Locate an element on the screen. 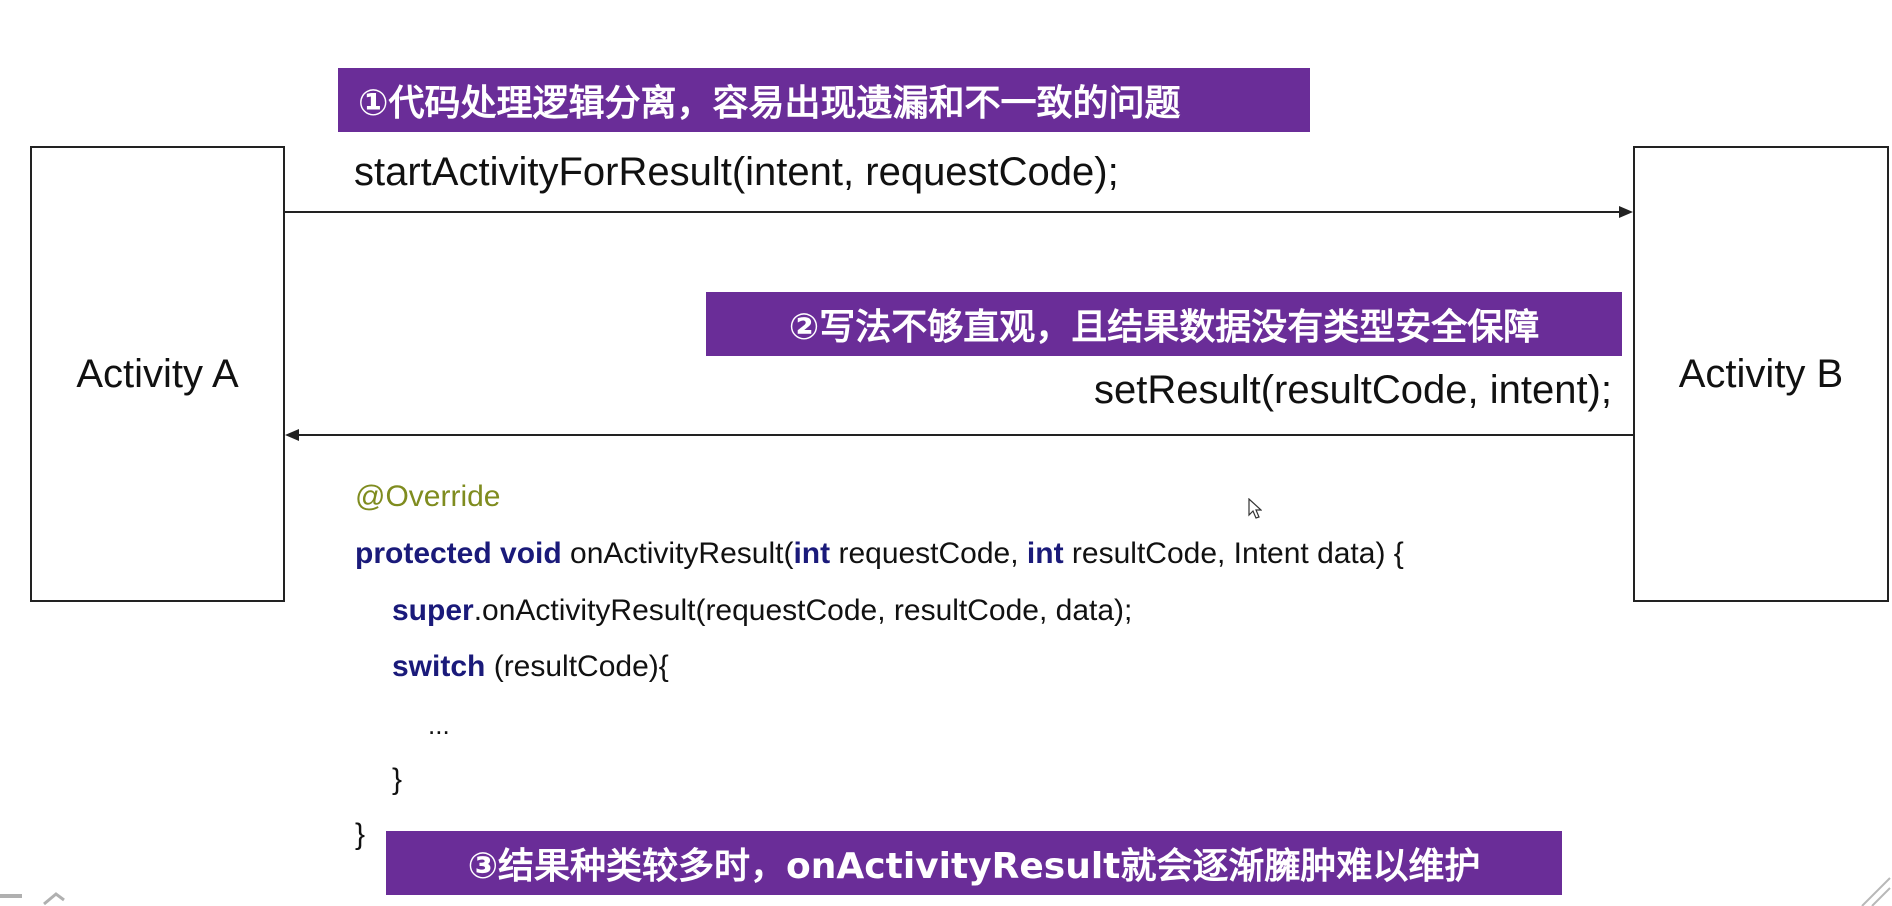 The image size is (1892, 906). problem-banner-2: ②写法不够直观，且结果数据没有类型安全保障 is located at coordinates (1164, 324).